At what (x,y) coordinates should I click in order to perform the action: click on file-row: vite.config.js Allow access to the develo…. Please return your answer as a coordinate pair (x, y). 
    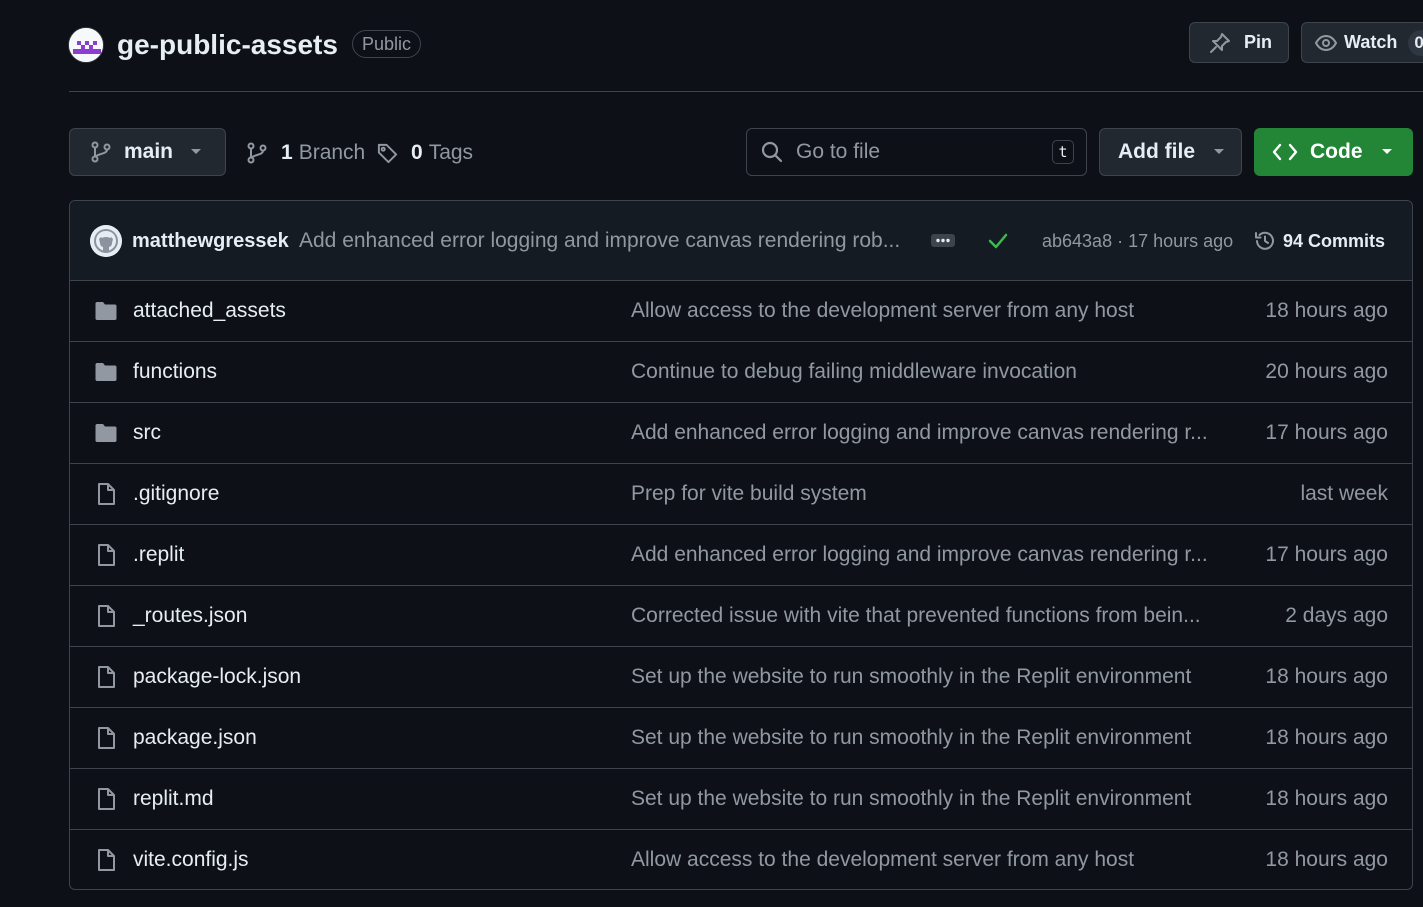
    Looking at the image, I should click on (741, 859).